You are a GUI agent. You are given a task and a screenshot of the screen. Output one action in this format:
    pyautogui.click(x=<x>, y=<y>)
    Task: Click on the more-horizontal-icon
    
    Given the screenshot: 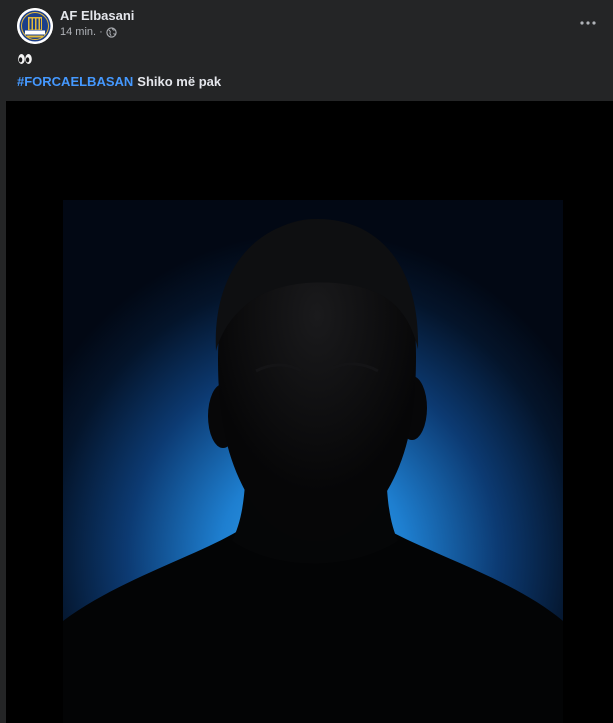 What is the action you would take?
    pyautogui.click(x=588, y=23)
    